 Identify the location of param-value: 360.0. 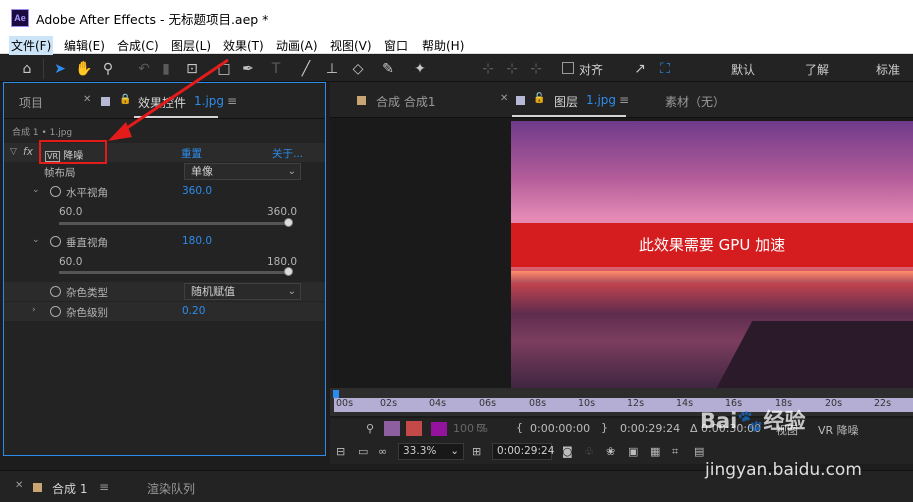
(197, 191).